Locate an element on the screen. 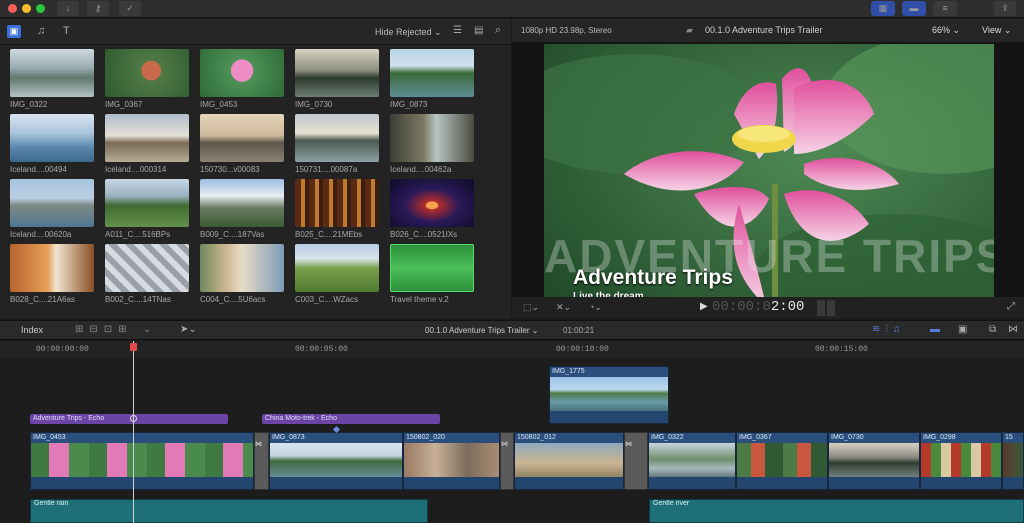  storyline-clip: IMG_0873 is located at coordinates (336, 461).